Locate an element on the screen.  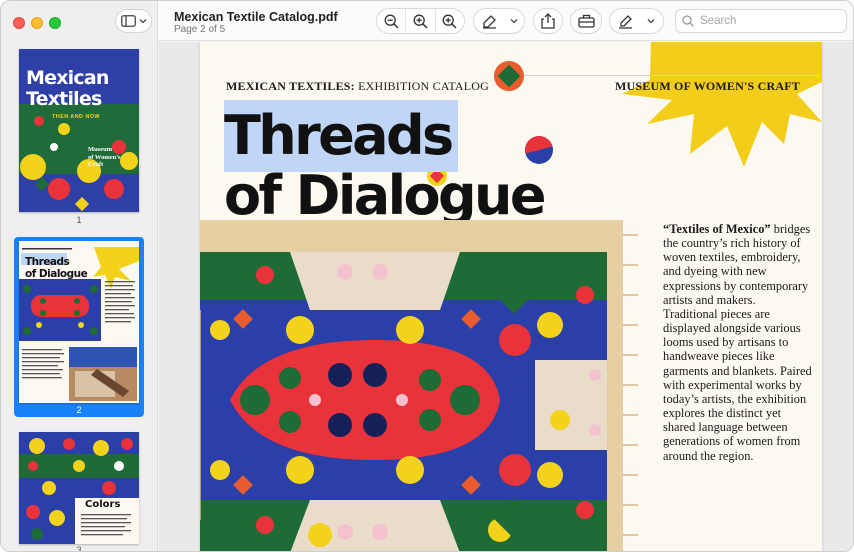
zoom-fit-icon is located at coordinates (449, 21).